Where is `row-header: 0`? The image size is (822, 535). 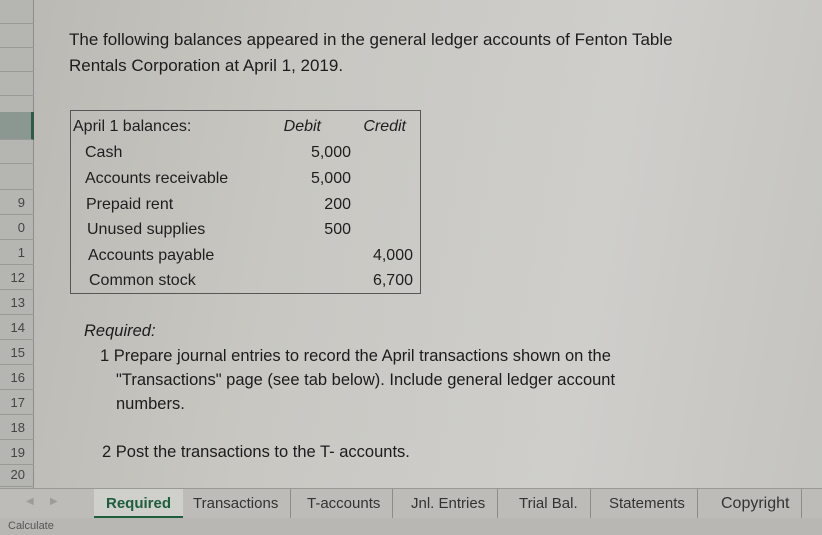 row-header: 0 is located at coordinates (17, 228).